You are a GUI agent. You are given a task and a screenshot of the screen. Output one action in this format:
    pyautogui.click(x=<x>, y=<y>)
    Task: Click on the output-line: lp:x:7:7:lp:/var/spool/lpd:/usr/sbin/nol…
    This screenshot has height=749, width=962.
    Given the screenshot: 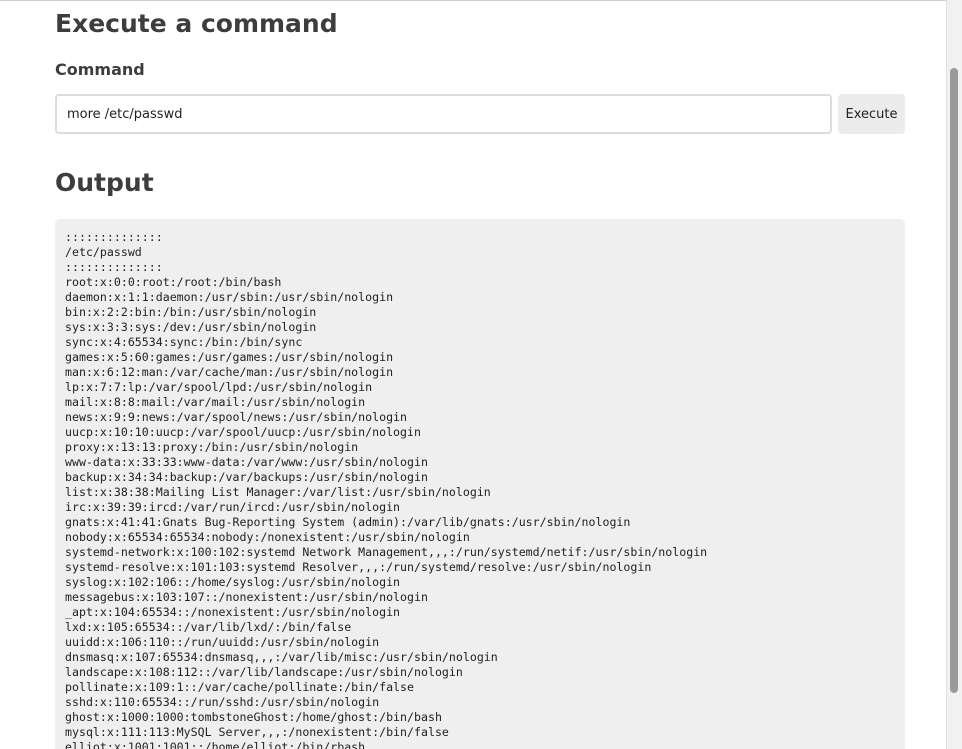 What is the action you would take?
    pyautogui.click(x=219, y=387)
    